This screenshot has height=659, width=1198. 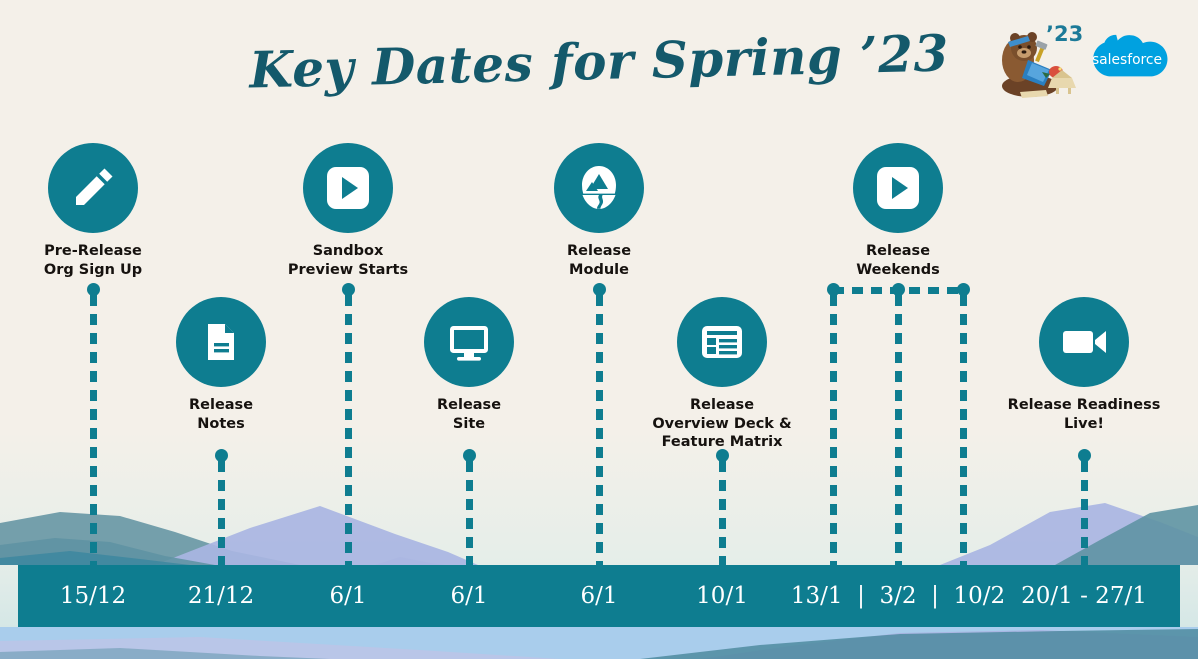 What do you see at coordinates (722, 424) in the screenshot?
I see `milestone-label: Release Overview Deck & Feature Matrix` at bounding box center [722, 424].